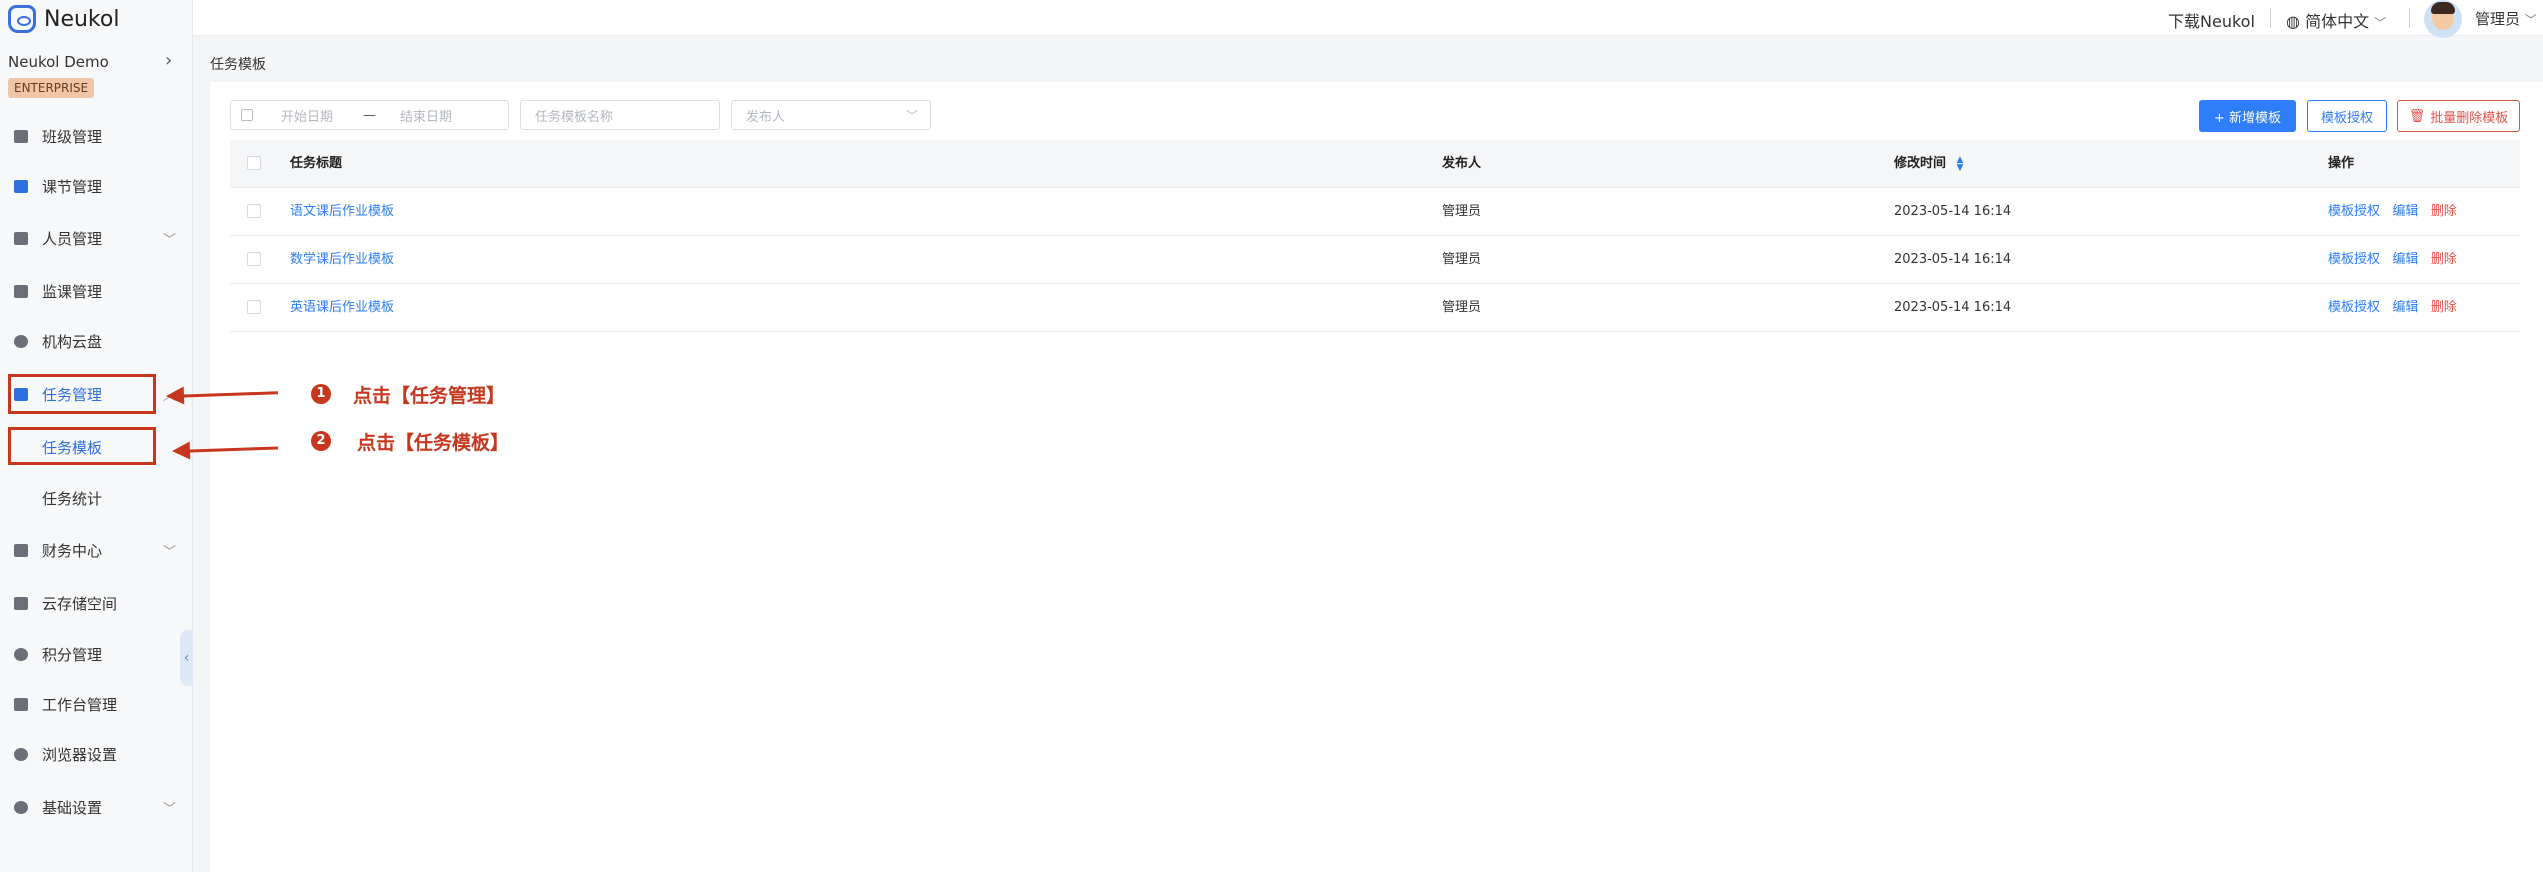 This screenshot has height=872, width=2543. I want to click on neukol-logo-icon, so click(22, 19).